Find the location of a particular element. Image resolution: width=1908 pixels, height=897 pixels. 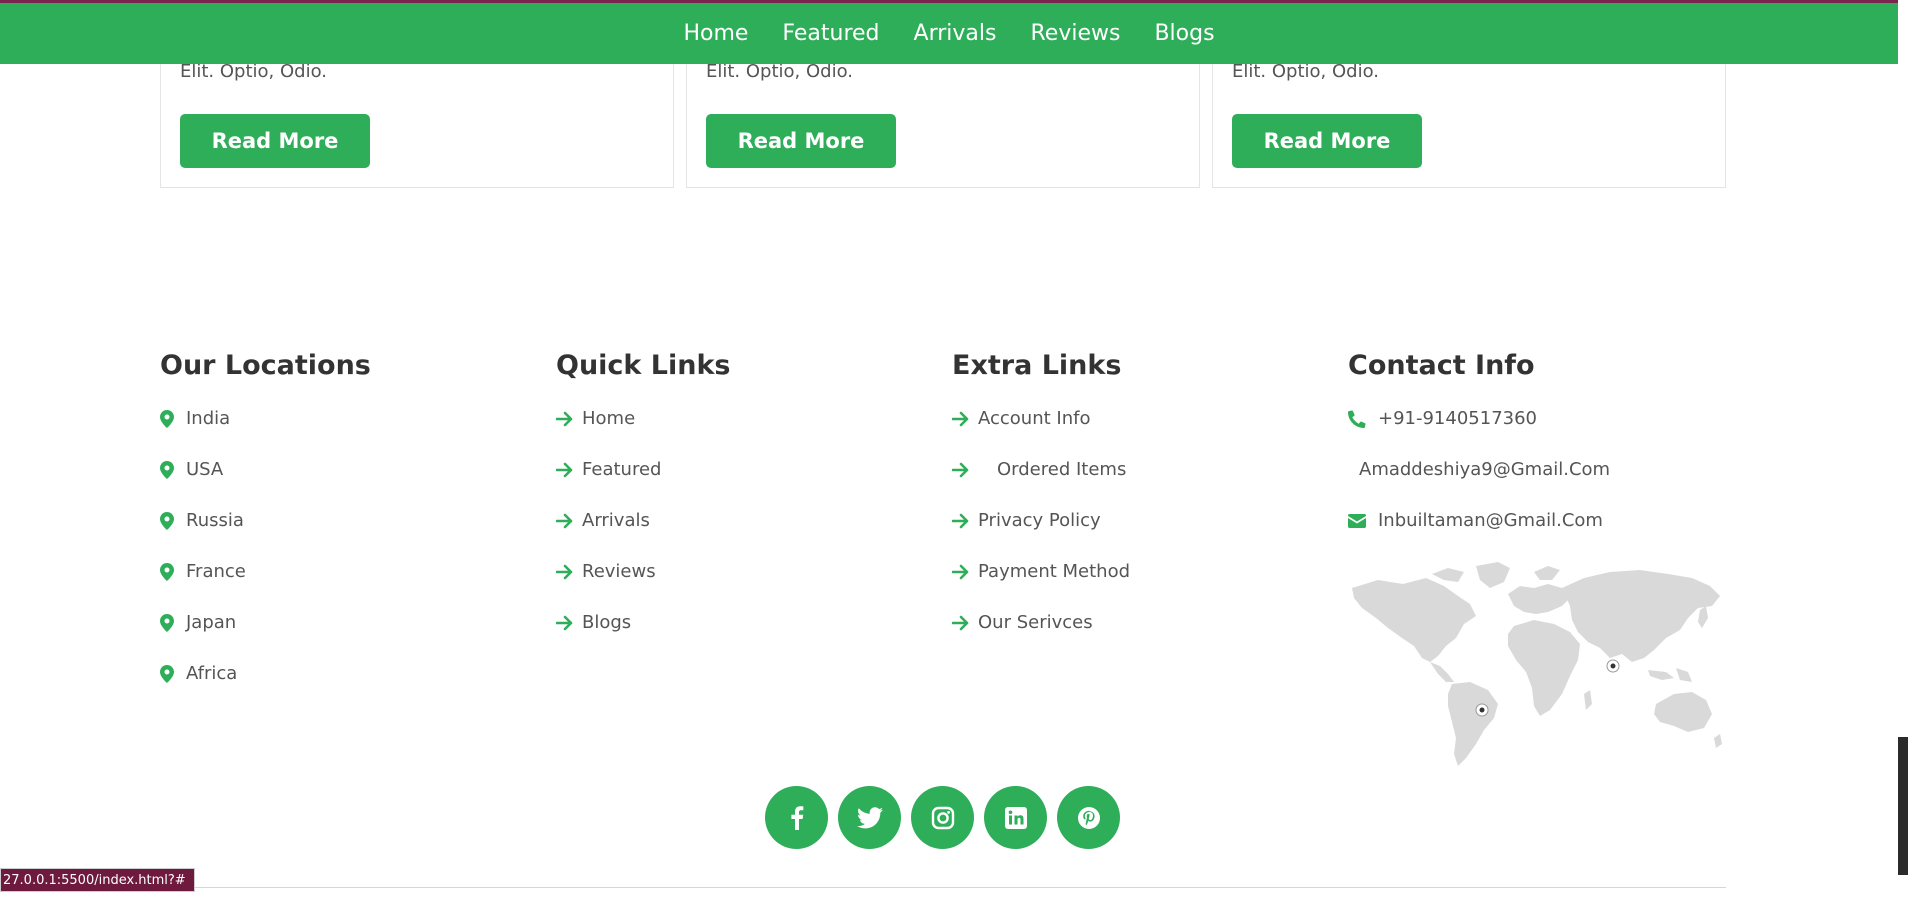

facebook-icon is located at coordinates (796, 817).